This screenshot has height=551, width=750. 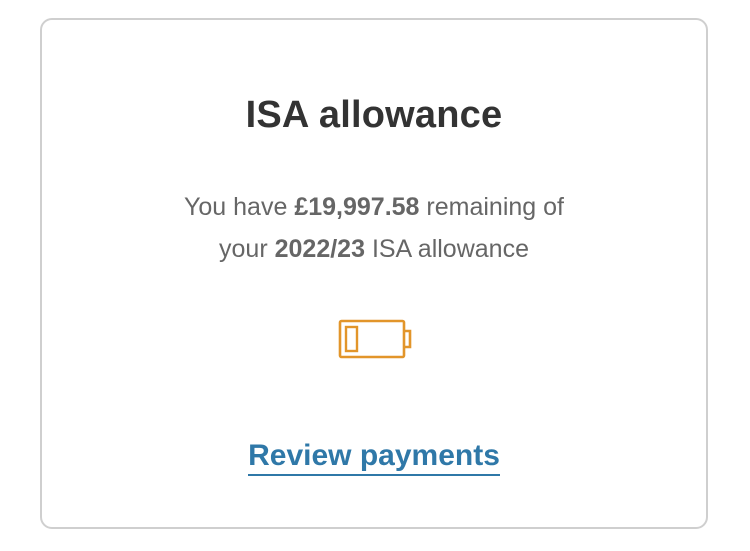 I want to click on description-line-2: your 2022/23 ISA allowance, so click(x=374, y=249).